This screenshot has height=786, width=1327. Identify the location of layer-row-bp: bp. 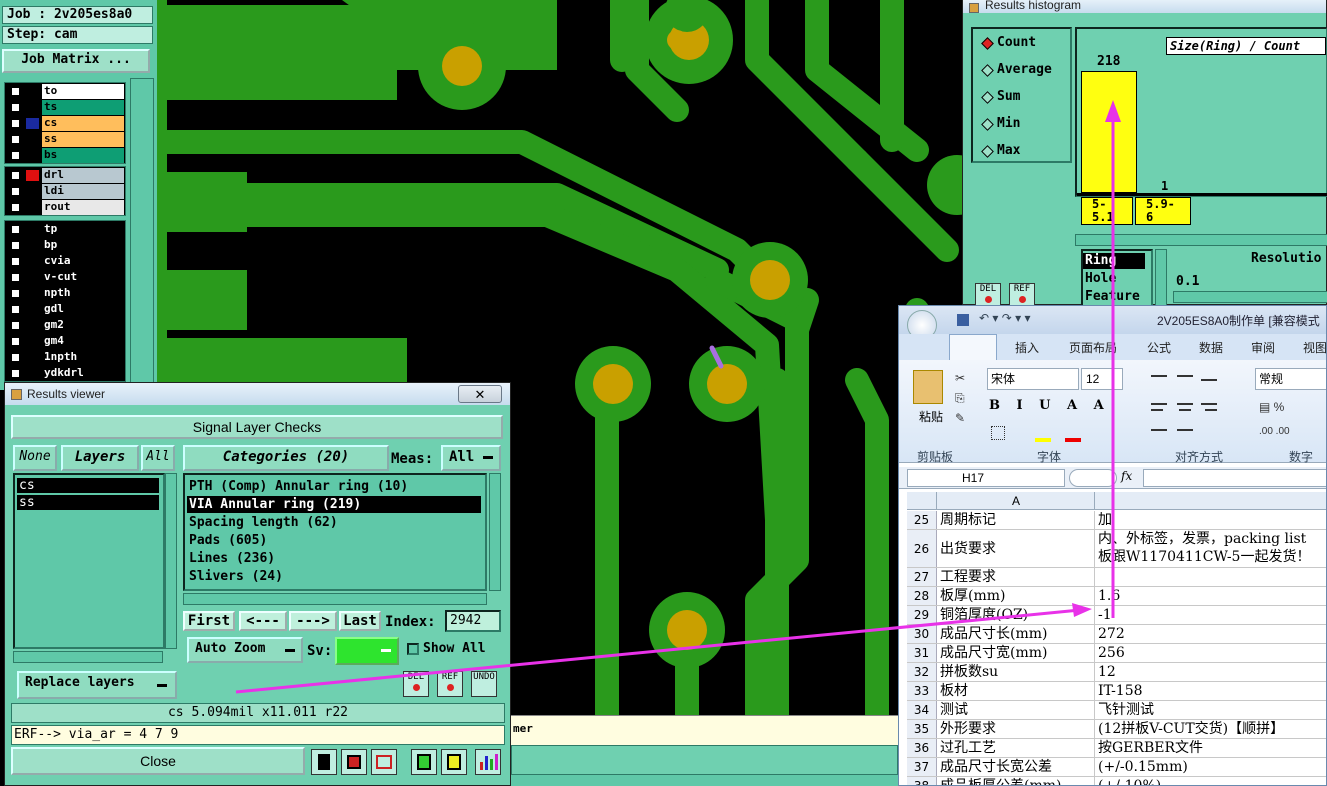
(65, 245).